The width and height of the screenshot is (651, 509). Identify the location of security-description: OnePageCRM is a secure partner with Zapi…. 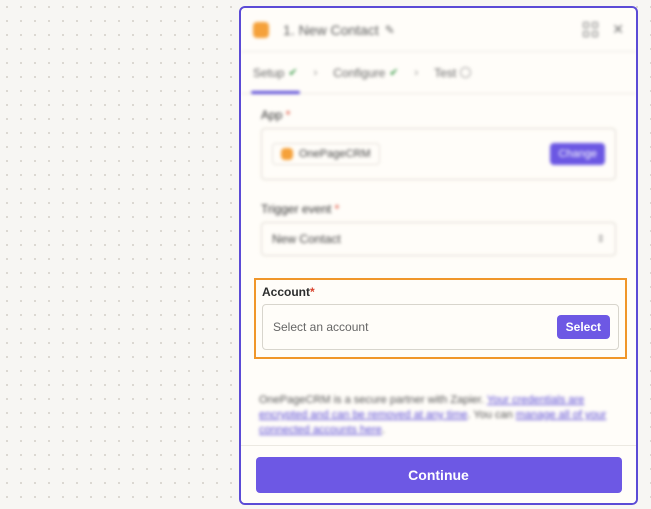
(433, 415).